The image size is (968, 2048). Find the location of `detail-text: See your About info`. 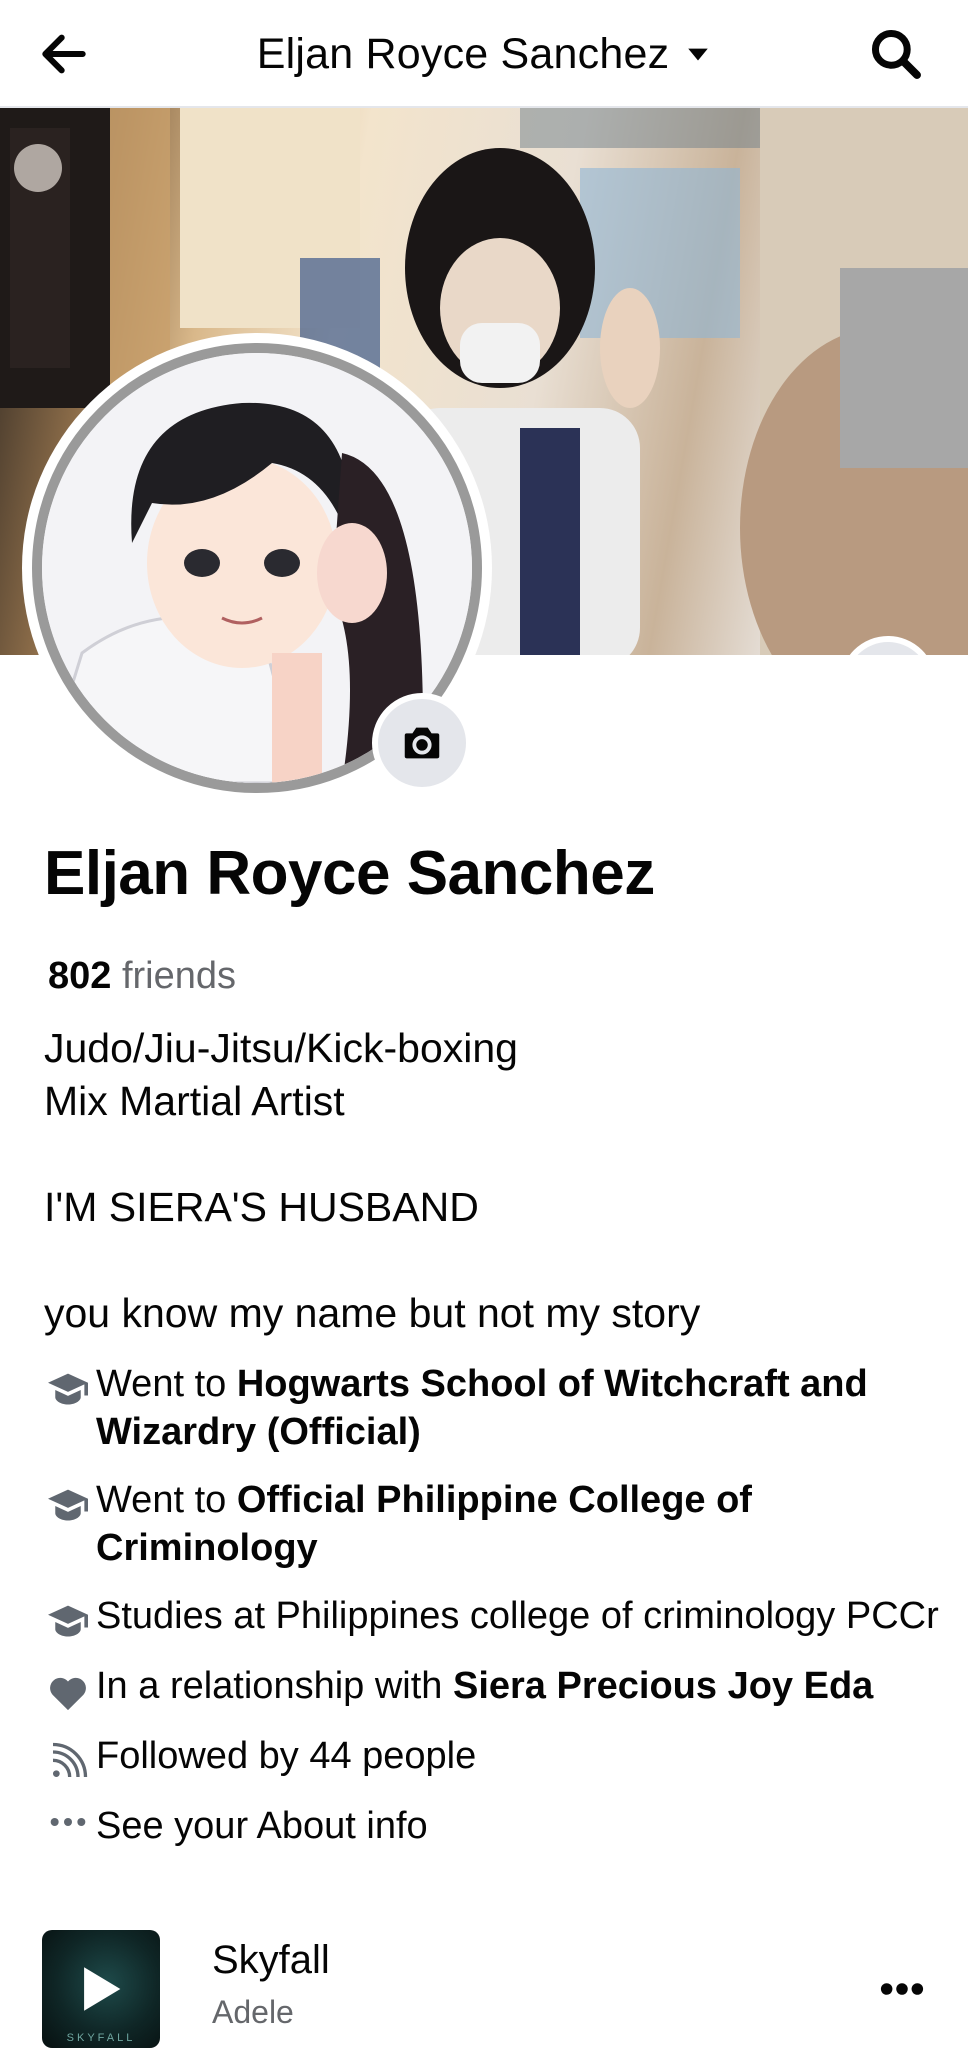

detail-text: See your About info is located at coordinates (262, 1826).